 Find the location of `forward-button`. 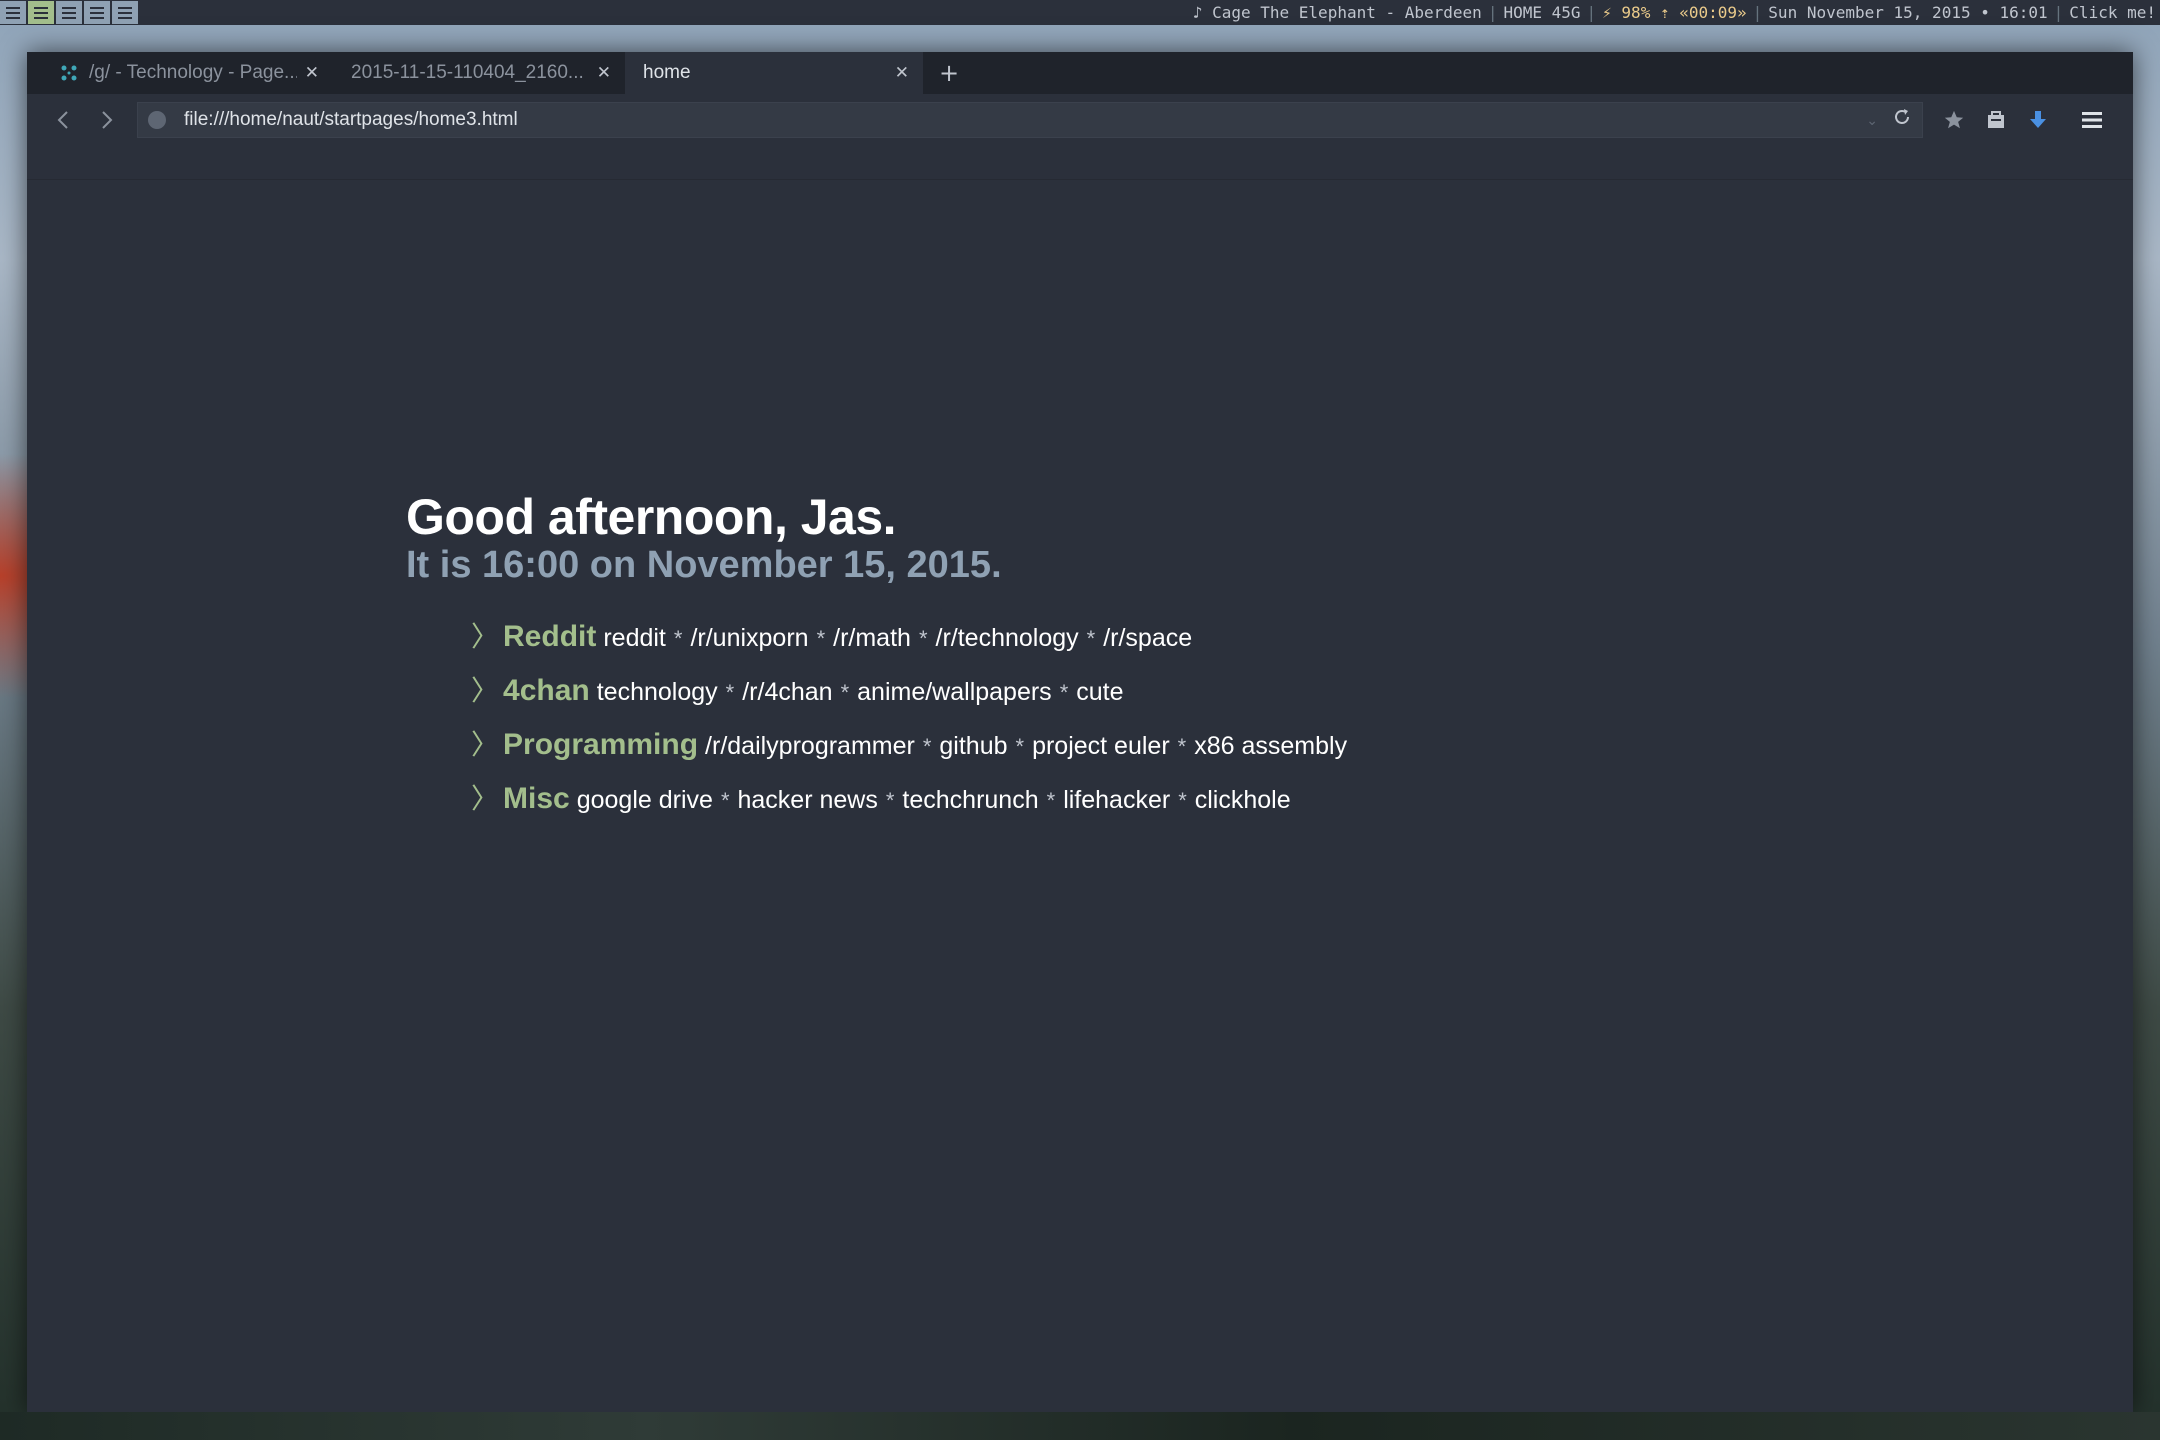

forward-button is located at coordinates (107, 120).